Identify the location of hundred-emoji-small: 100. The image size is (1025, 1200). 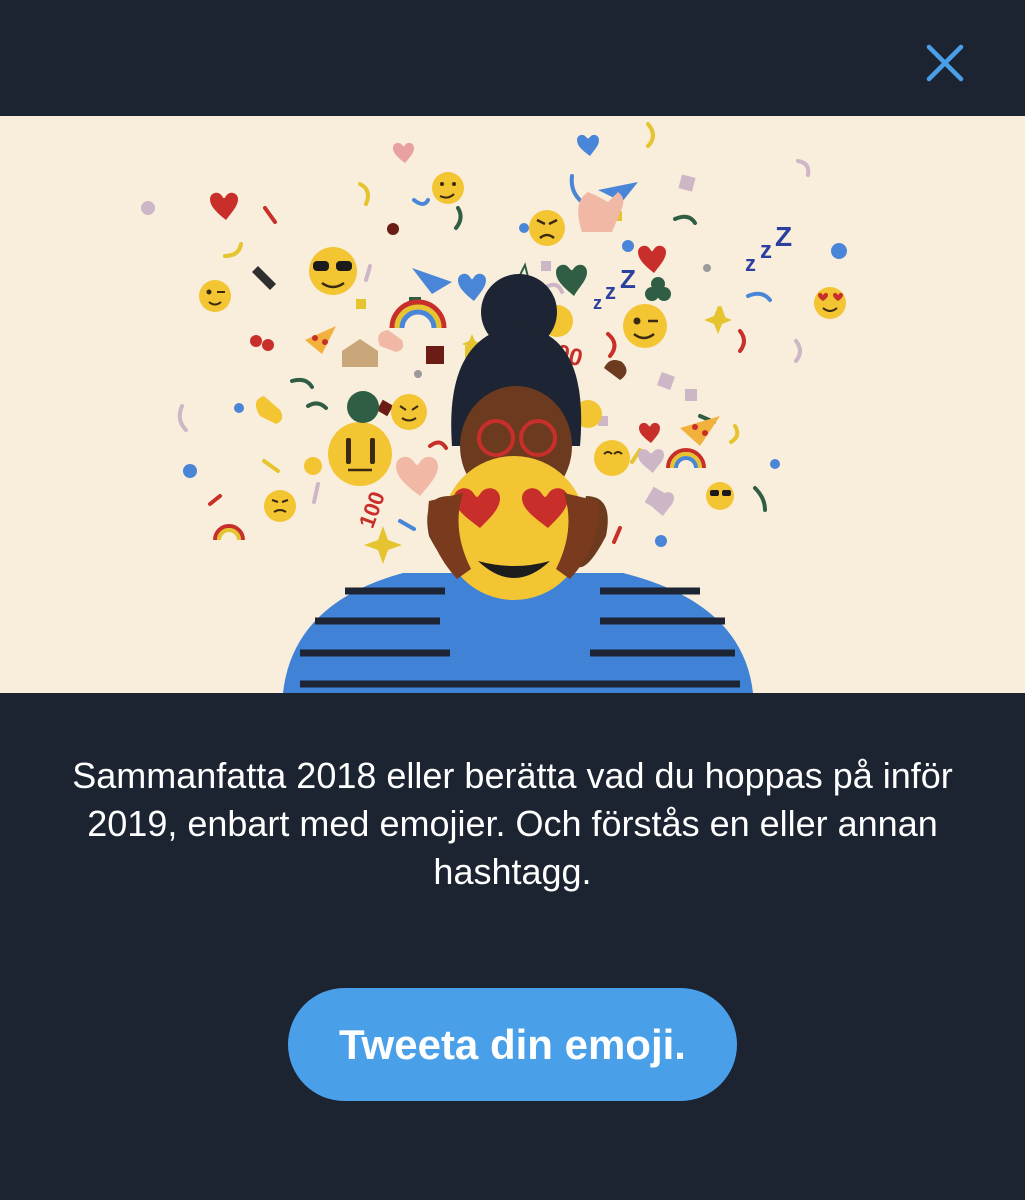
(372, 509).